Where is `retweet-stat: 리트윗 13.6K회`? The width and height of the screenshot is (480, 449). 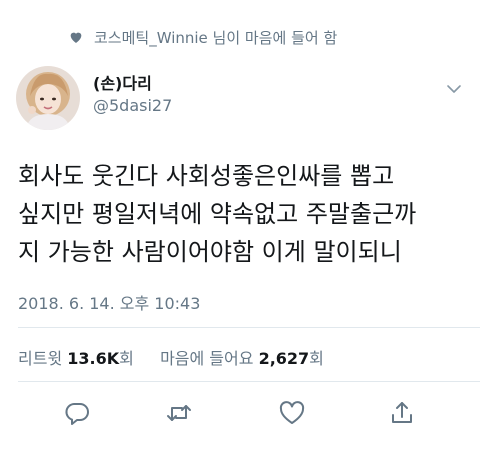
retweet-stat: 리트윗 13.6K회 is located at coordinates (78, 358).